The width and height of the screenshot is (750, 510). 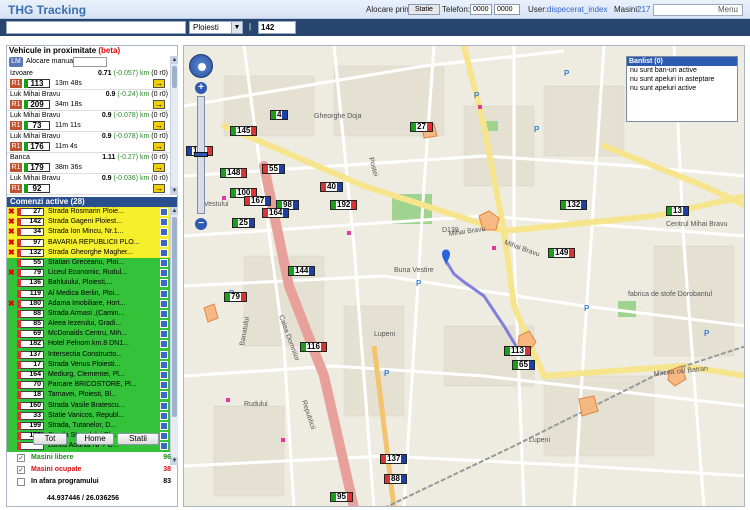 What do you see at coordinates (201, 154) in the screenshot?
I see `zoom-slider-thumb` at bounding box center [201, 154].